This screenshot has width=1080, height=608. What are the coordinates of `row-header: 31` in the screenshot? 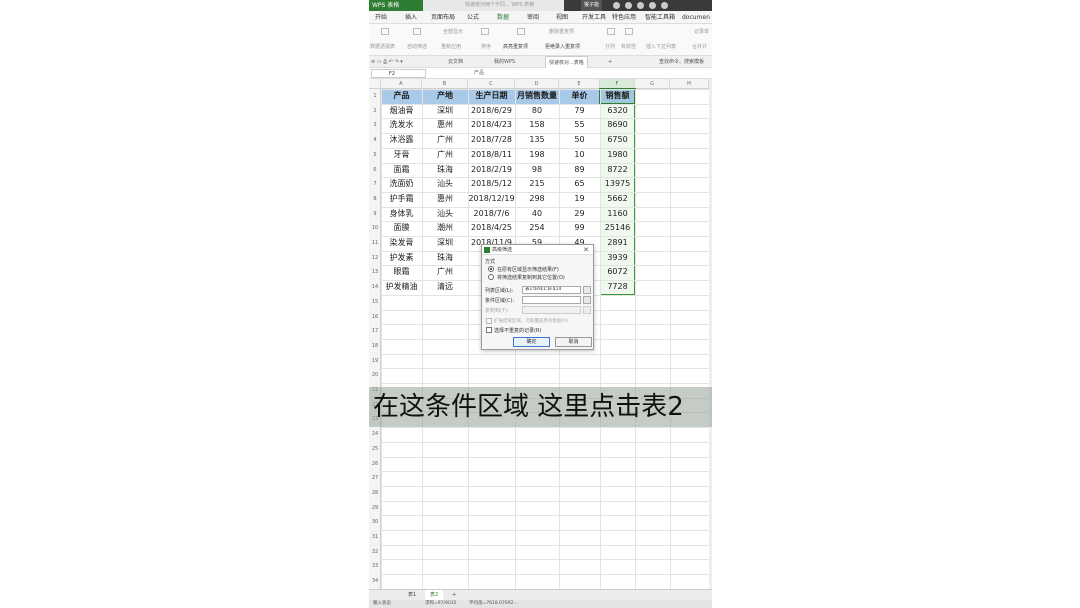 It's located at (375, 537).